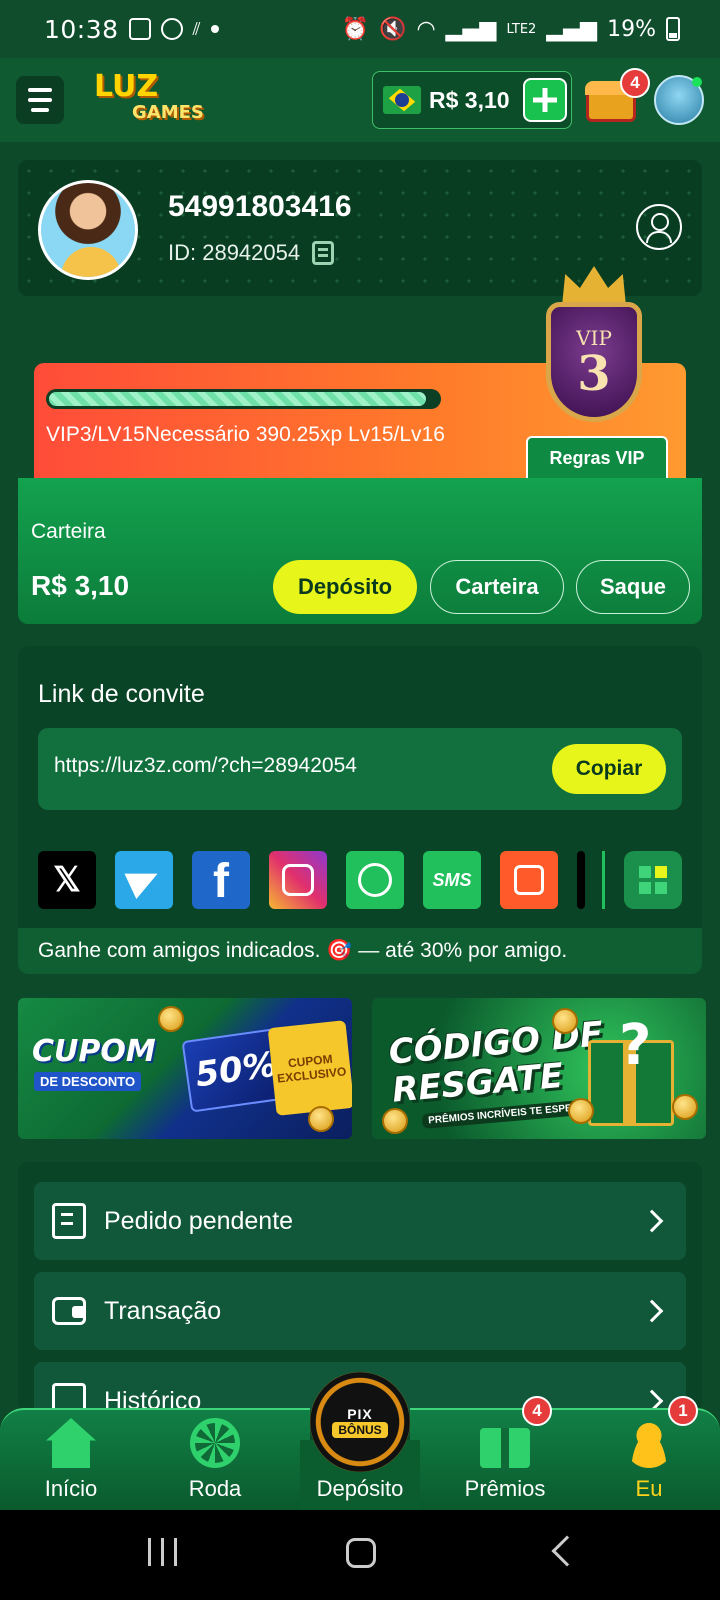 The image size is (720, 1600). I want to click on orders-icon, so click(69, 1221).